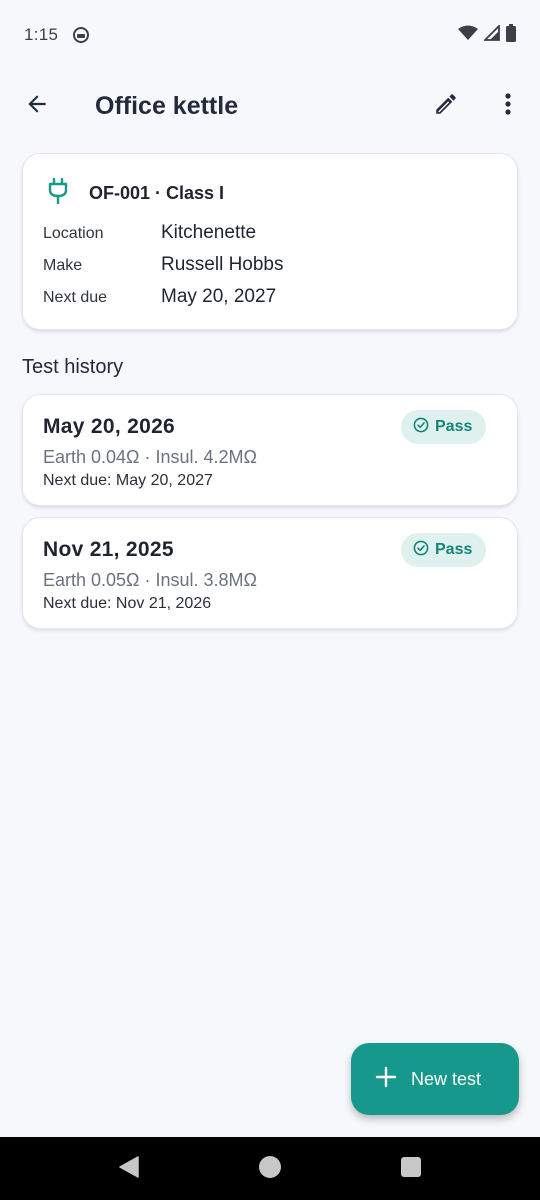 Image resolution: width=540 pixels, height=1200 pixels. What do you see at coordinates (446, 1078) in the screenshot?
I see `new-test-label: New test` at bounding box center [446, 1078].